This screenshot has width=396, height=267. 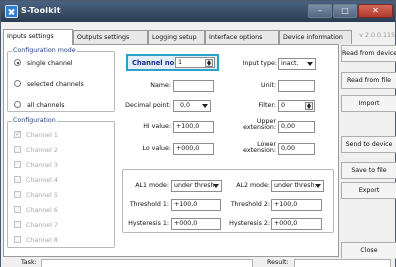 What do you see at coordinates (160, 85) in the screenshot?
I see `name-label: Name:` at bounding box center [160, 85].